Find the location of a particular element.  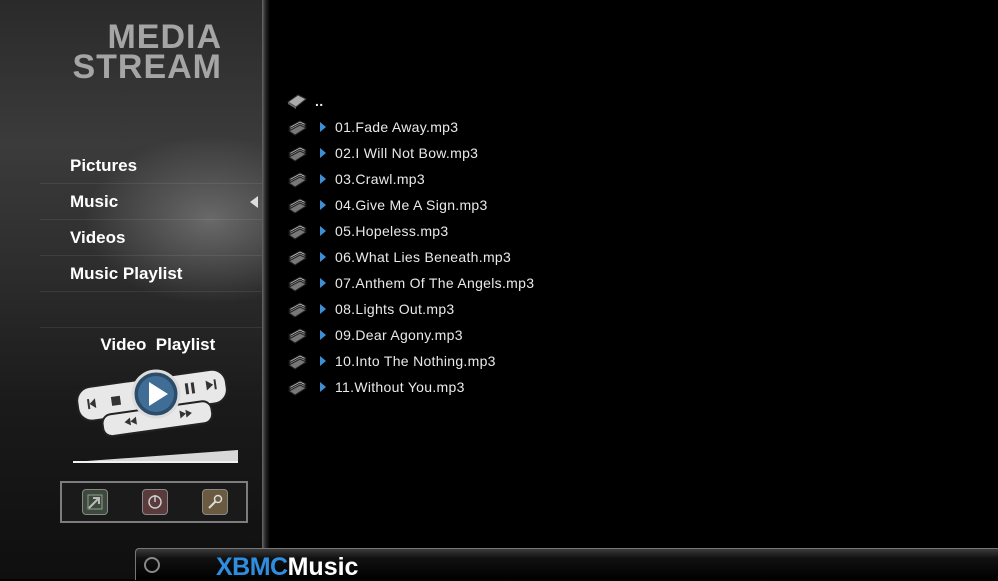

tool-bar is located at coordinates (154, 502).